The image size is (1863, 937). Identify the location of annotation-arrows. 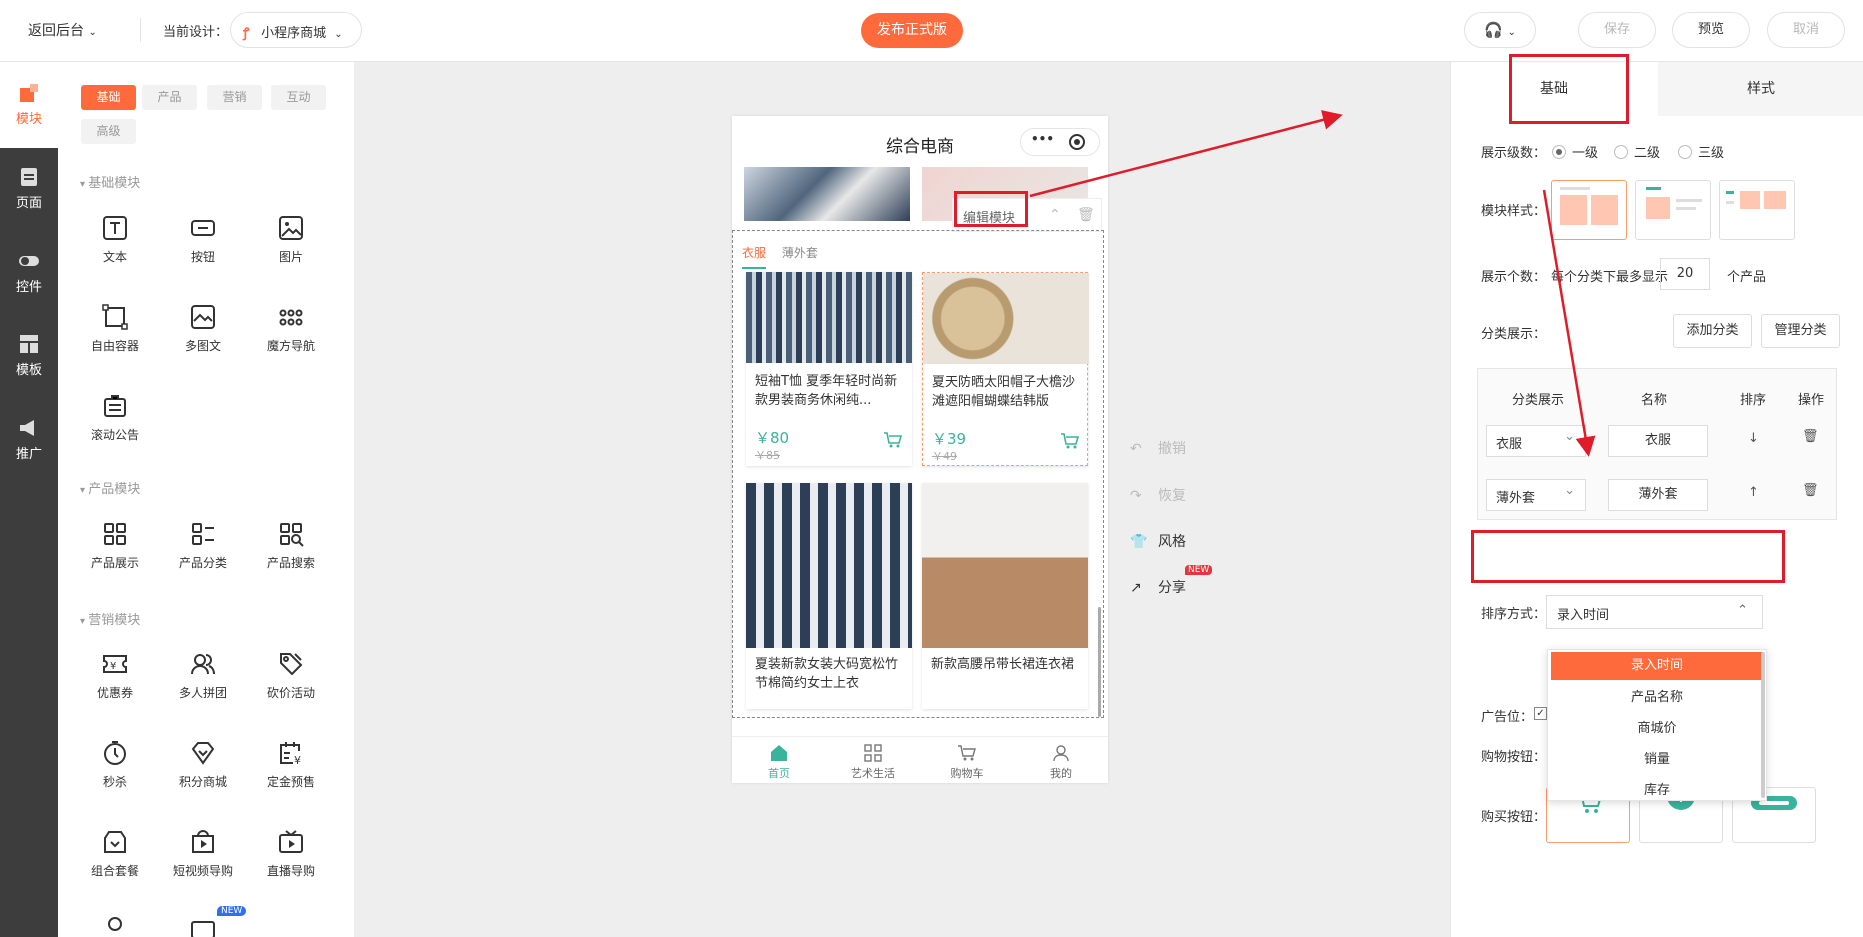
(1312, 283).